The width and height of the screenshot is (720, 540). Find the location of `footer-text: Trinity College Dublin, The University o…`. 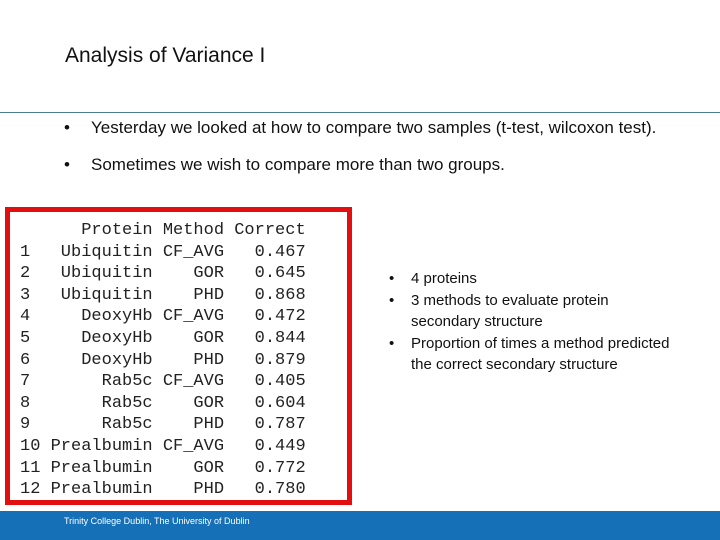

footer-text: Trinity College Dublin, The University o… is located at coordinates (157, 521).